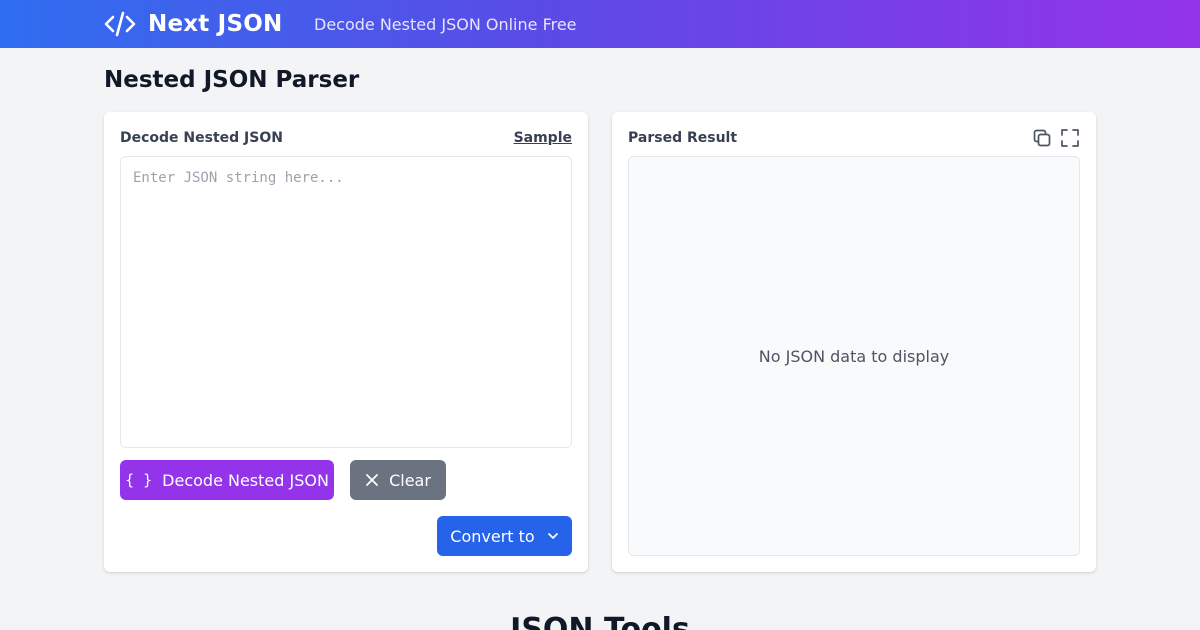 The image size is (1200, 630). I want to click on fullscreen-button, so click(1070, 138).